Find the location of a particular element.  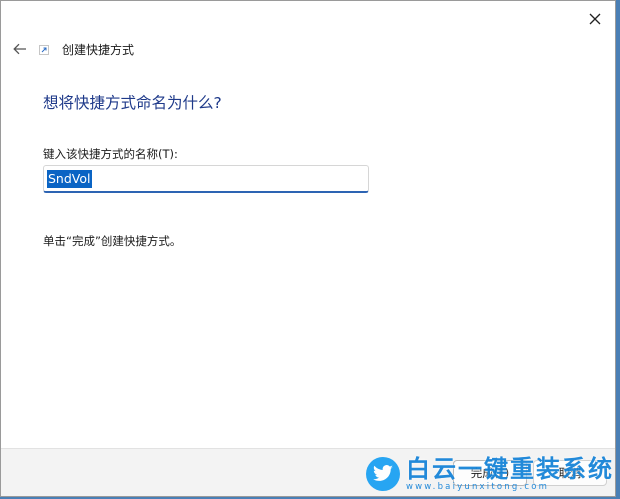

shortcut-name-input: SndVol is located at coordinates (206, 179).